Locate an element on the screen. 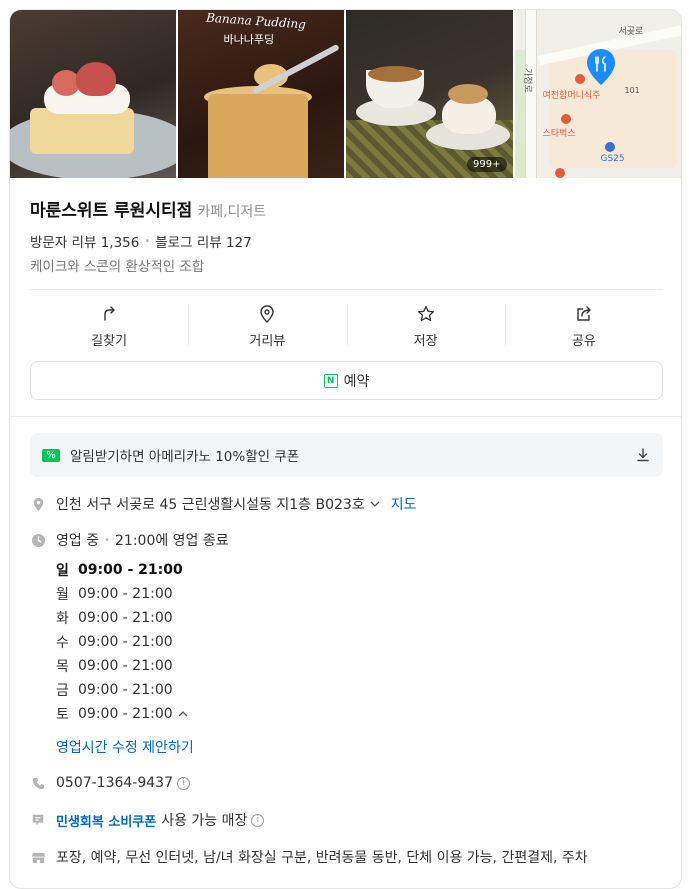  business-status-row: 영업 중 • 21:00에 영업 종료 is located at coordinates (129, 540).